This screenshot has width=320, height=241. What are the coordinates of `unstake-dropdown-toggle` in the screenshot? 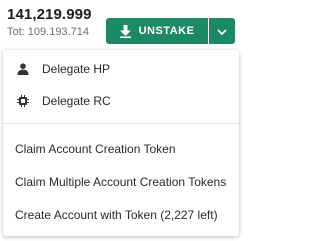 It's located at (222, 31).